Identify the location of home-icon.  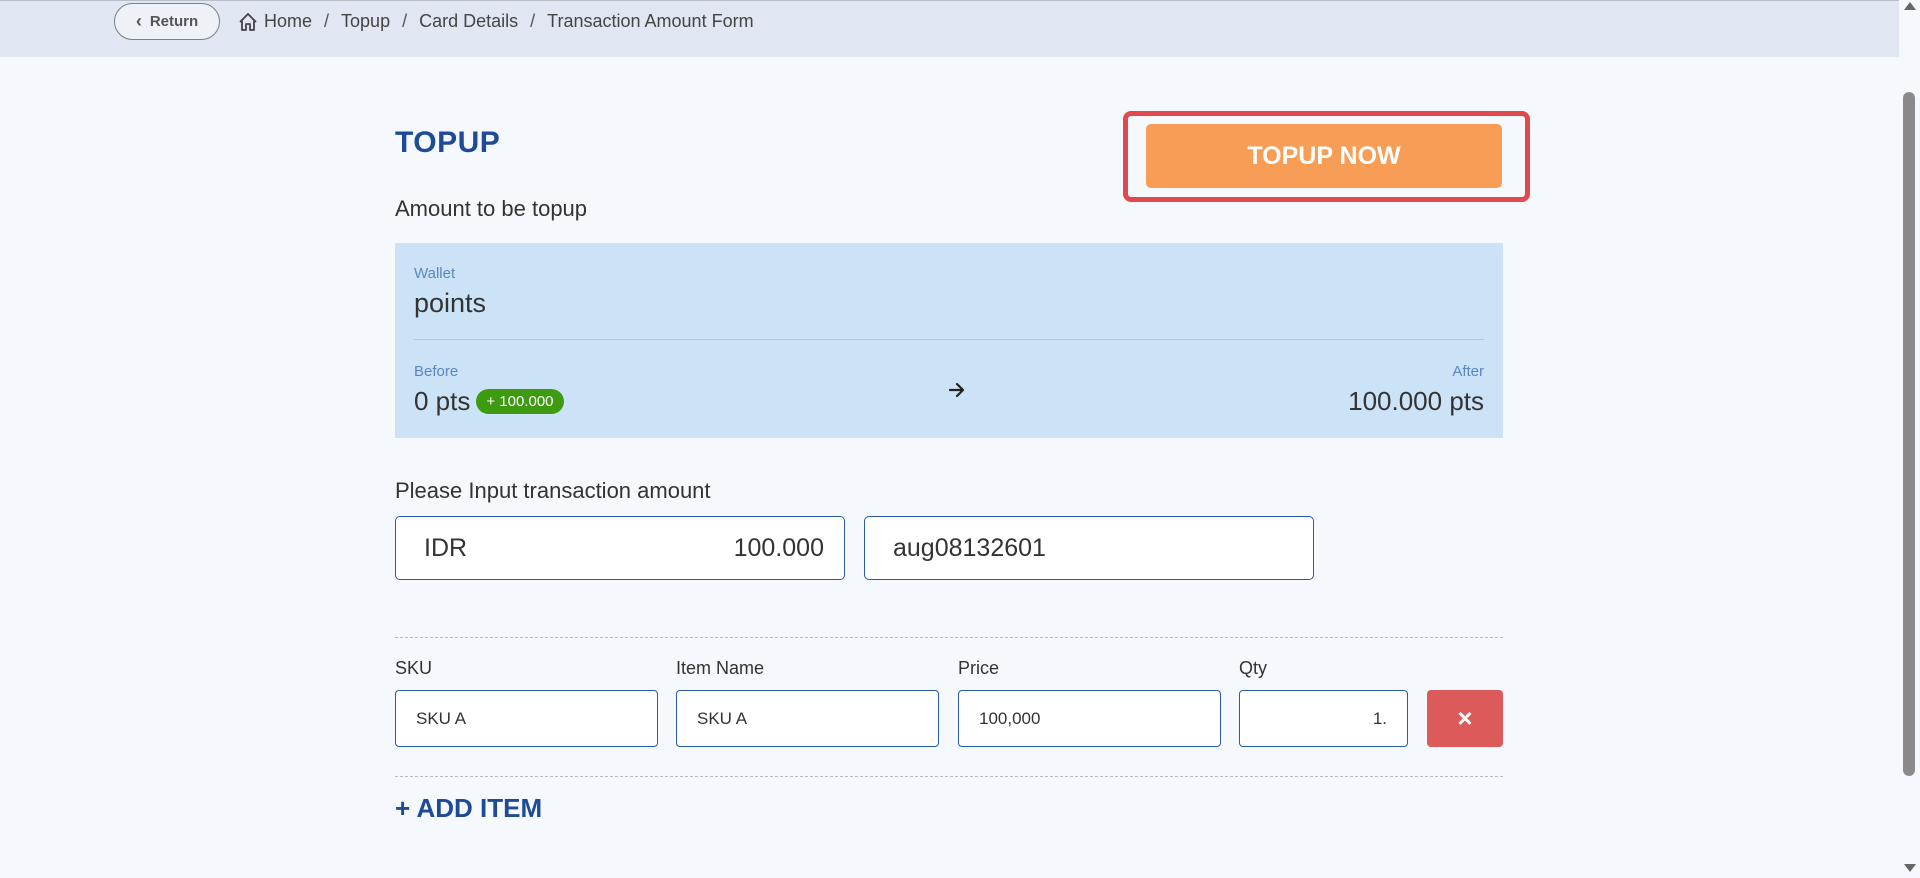
(248, 22).